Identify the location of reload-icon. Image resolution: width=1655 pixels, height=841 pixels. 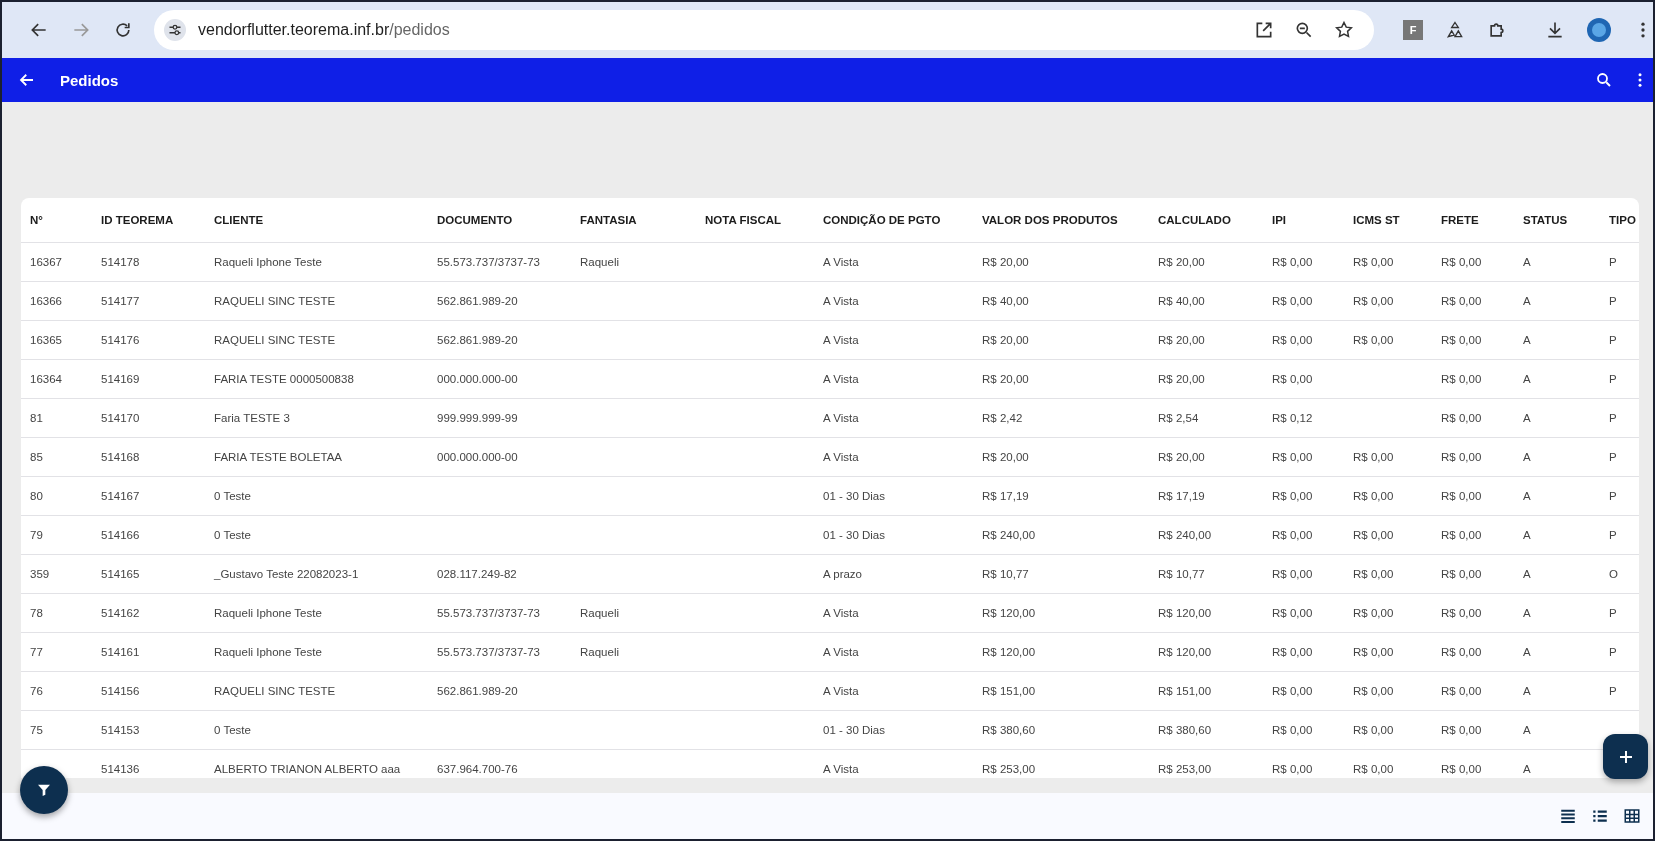
(123, 30).